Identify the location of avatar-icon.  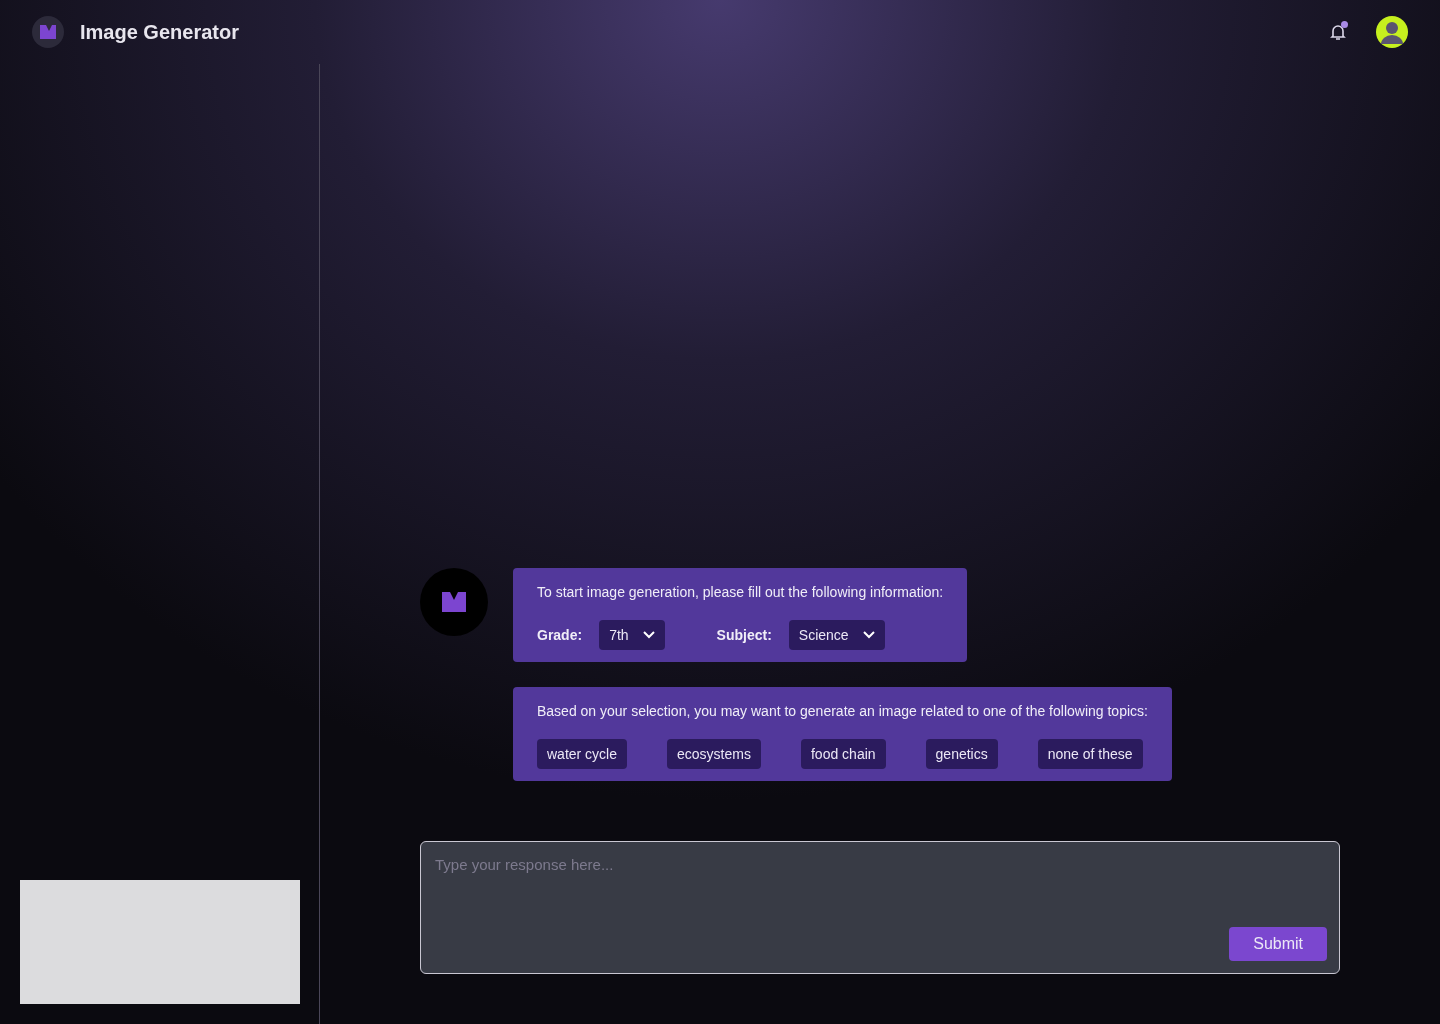
(1392, 32).